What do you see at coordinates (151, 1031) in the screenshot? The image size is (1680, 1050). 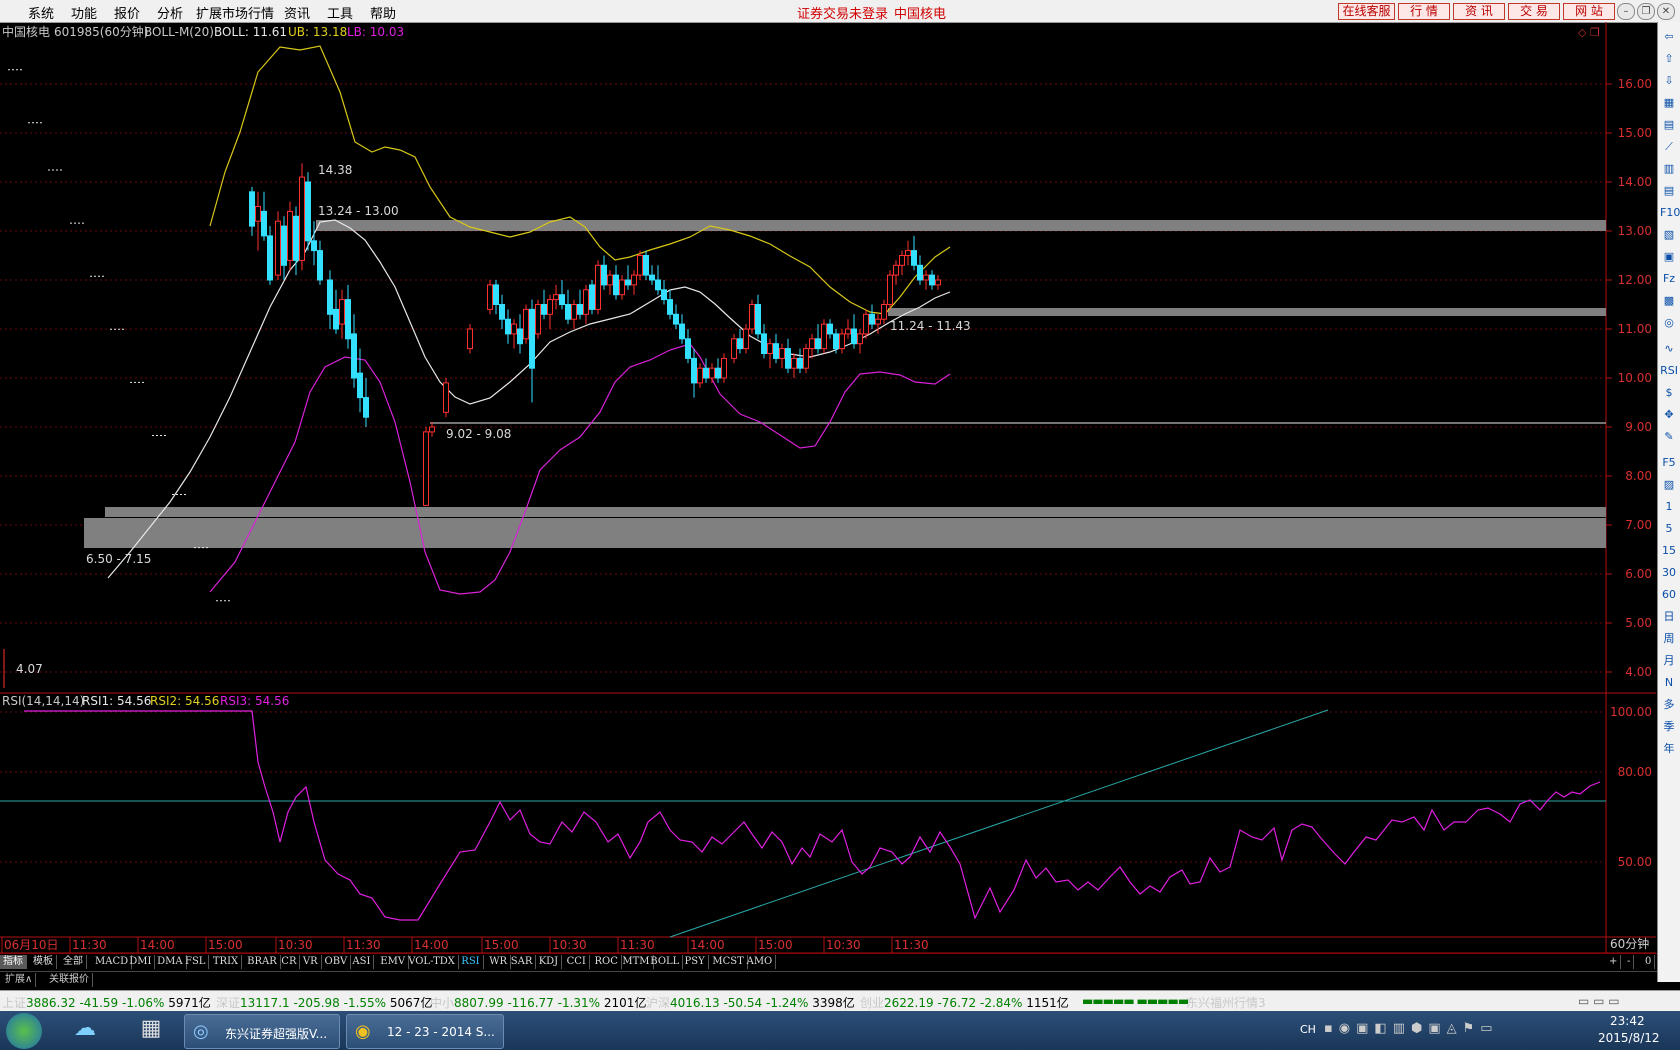 I see `calculator-icon: ▦` at bounding box center [151, 1031].